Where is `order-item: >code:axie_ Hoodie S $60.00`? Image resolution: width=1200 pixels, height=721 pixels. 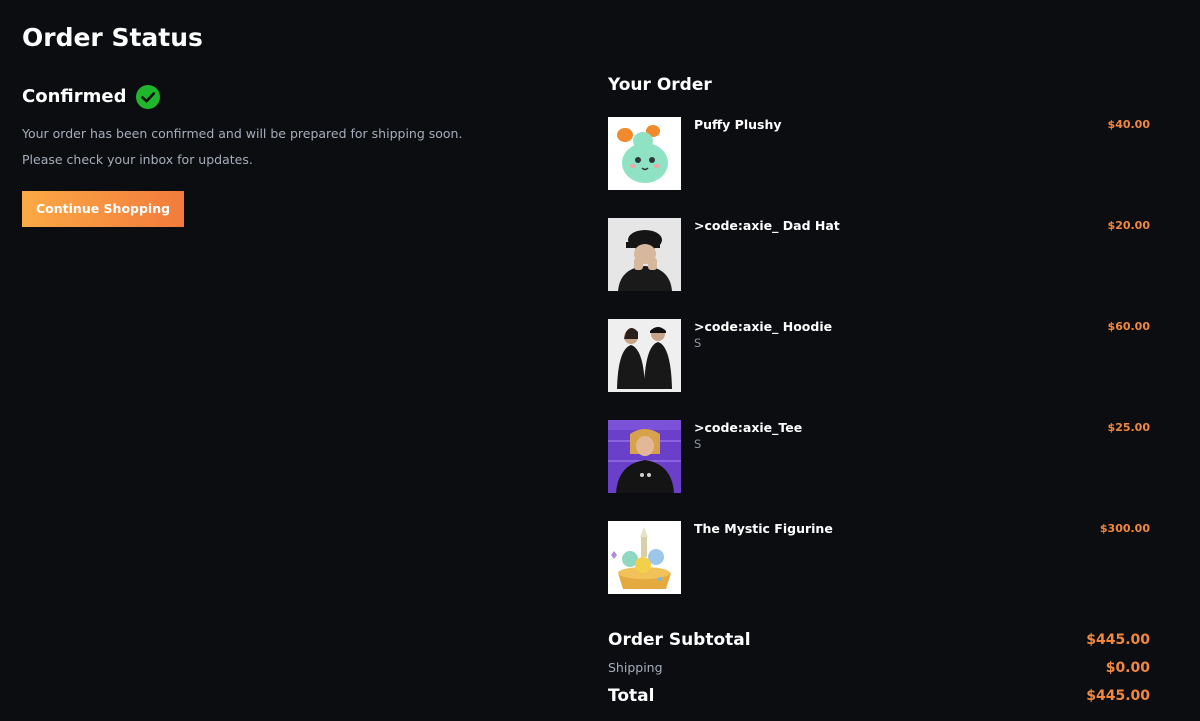 order-item: >code:axie_ Hoodie S $60.00 is located at coordinates (879, 369).